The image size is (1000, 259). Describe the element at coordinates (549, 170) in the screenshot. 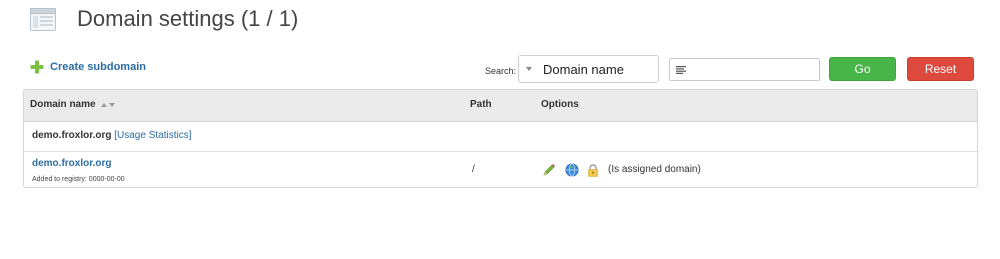

I see `edit-pencil-icon` at that location.